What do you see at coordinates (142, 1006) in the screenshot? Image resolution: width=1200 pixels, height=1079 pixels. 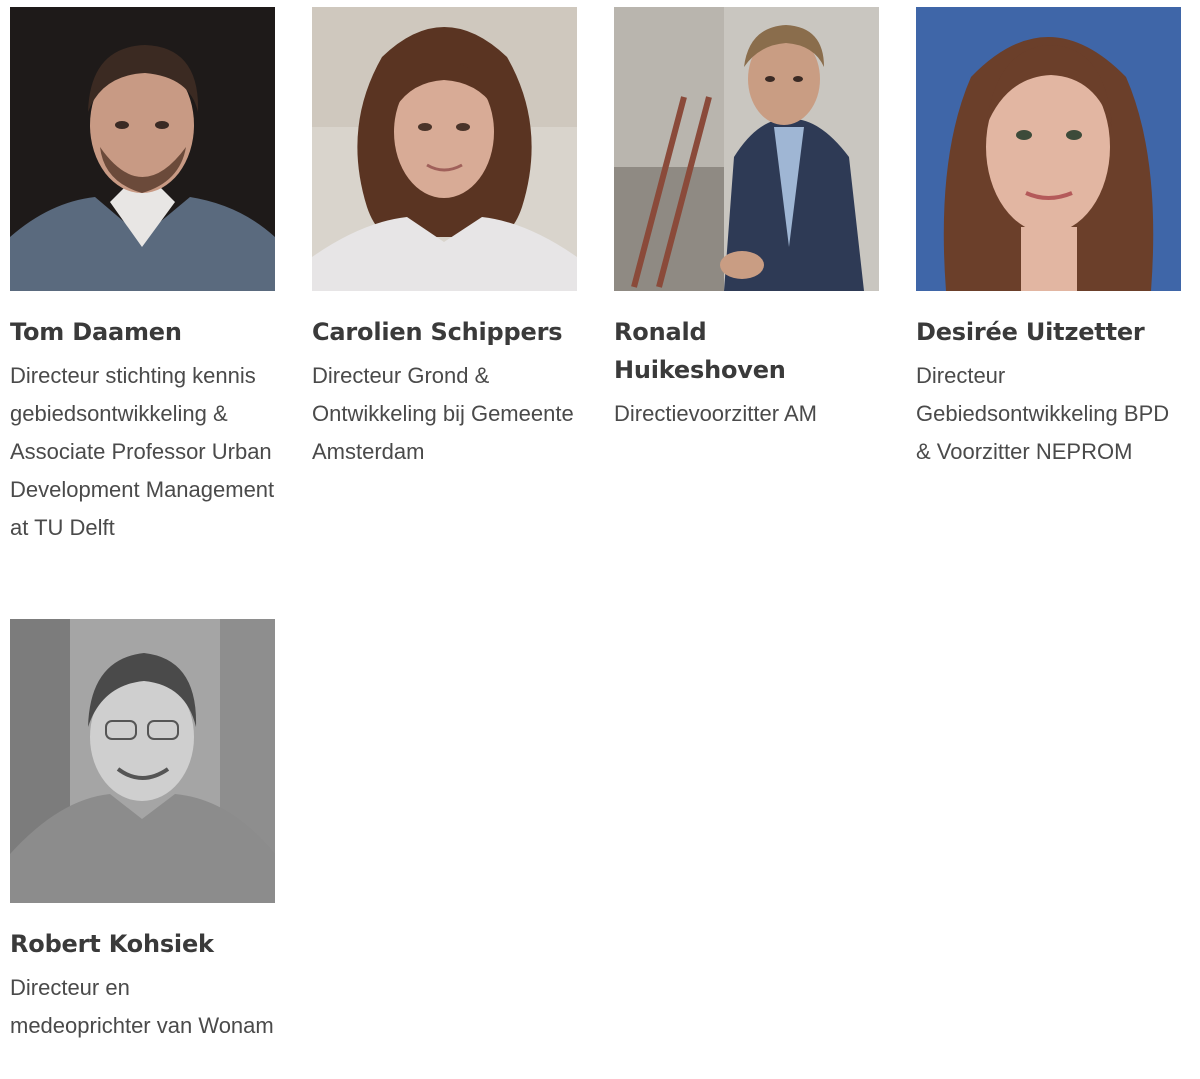 I see `person-role: Directeur en medeoprichter van Wonam` at bounding box center [142, 1006].